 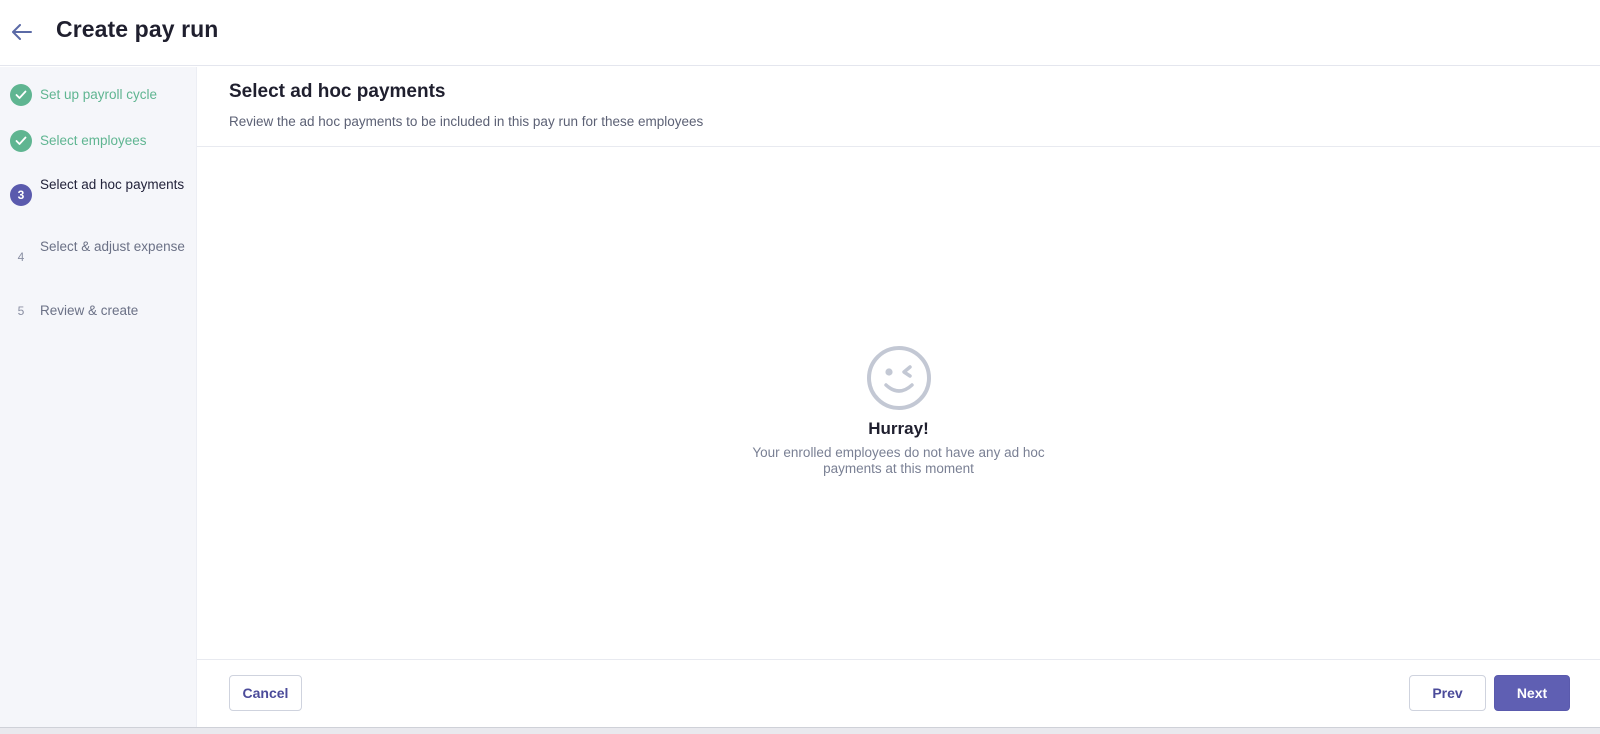 I want to click on prev-button: Prev, so click(x=1447, y=693).